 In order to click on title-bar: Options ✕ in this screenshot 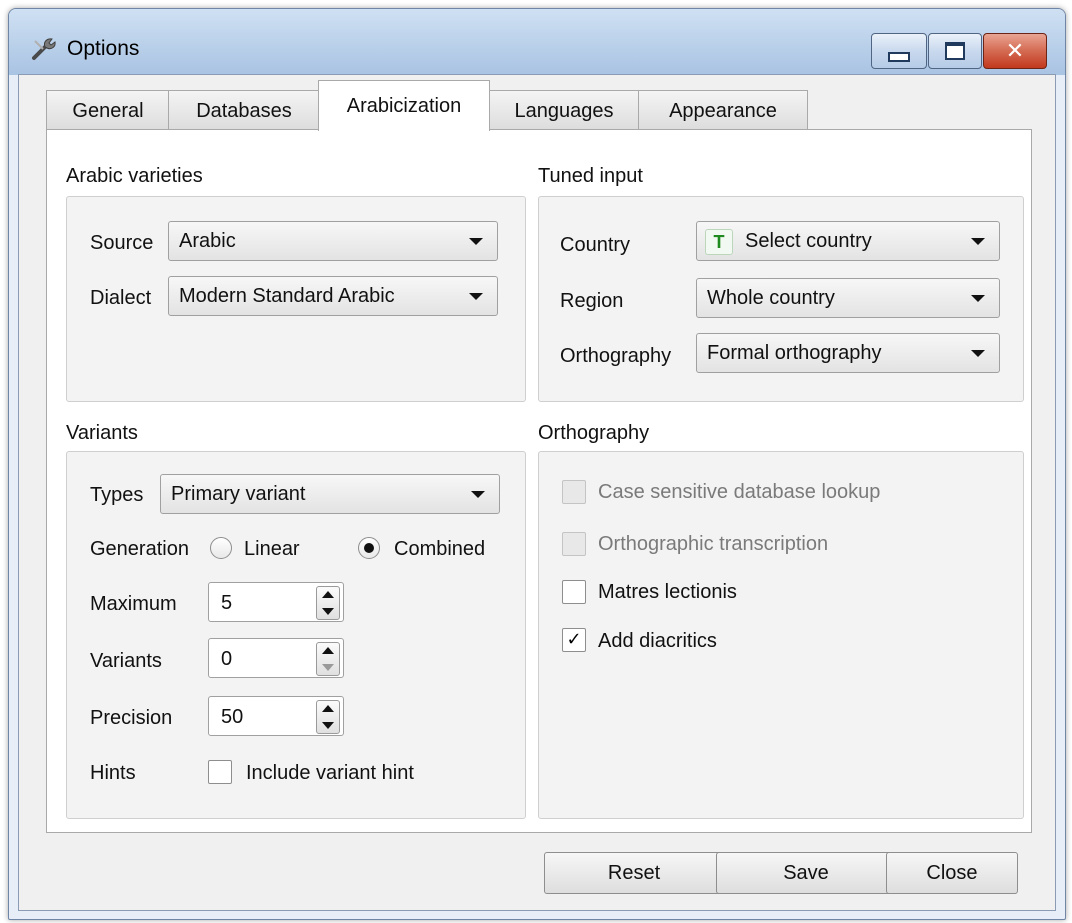, I will do `click(537, 42)`.